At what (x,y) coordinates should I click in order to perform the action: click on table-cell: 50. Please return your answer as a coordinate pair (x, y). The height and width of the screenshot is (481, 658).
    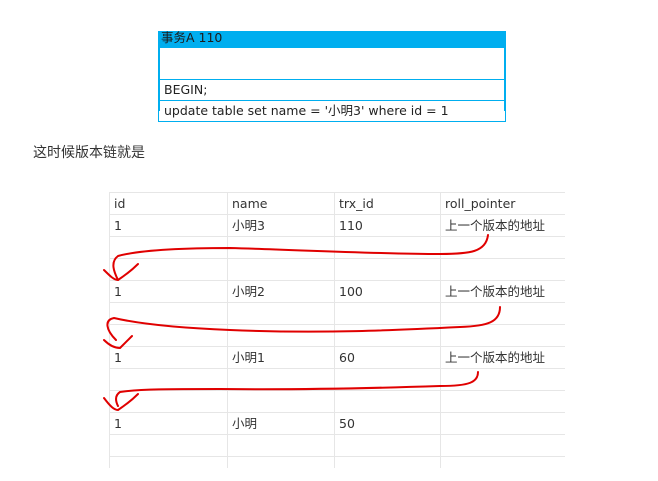
    Looking at the image, I should click on (347, 423).